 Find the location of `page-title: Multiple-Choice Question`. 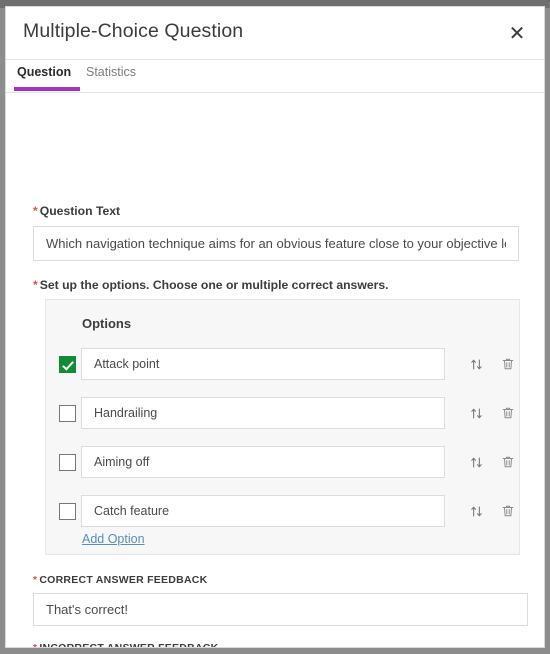

page-title: Multiple-Choice Question is located at coordinates (133, 31).